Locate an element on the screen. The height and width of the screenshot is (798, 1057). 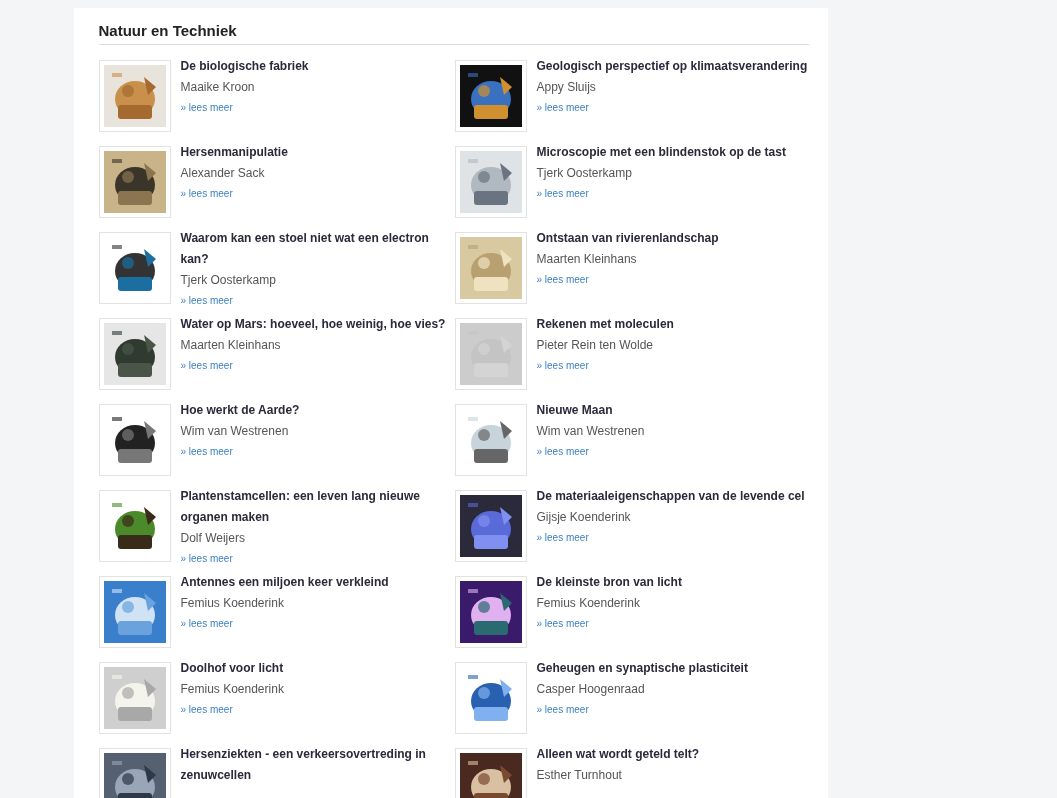
article-title: Hoe werkt de Aarde? is located at coordinates (240, 410).